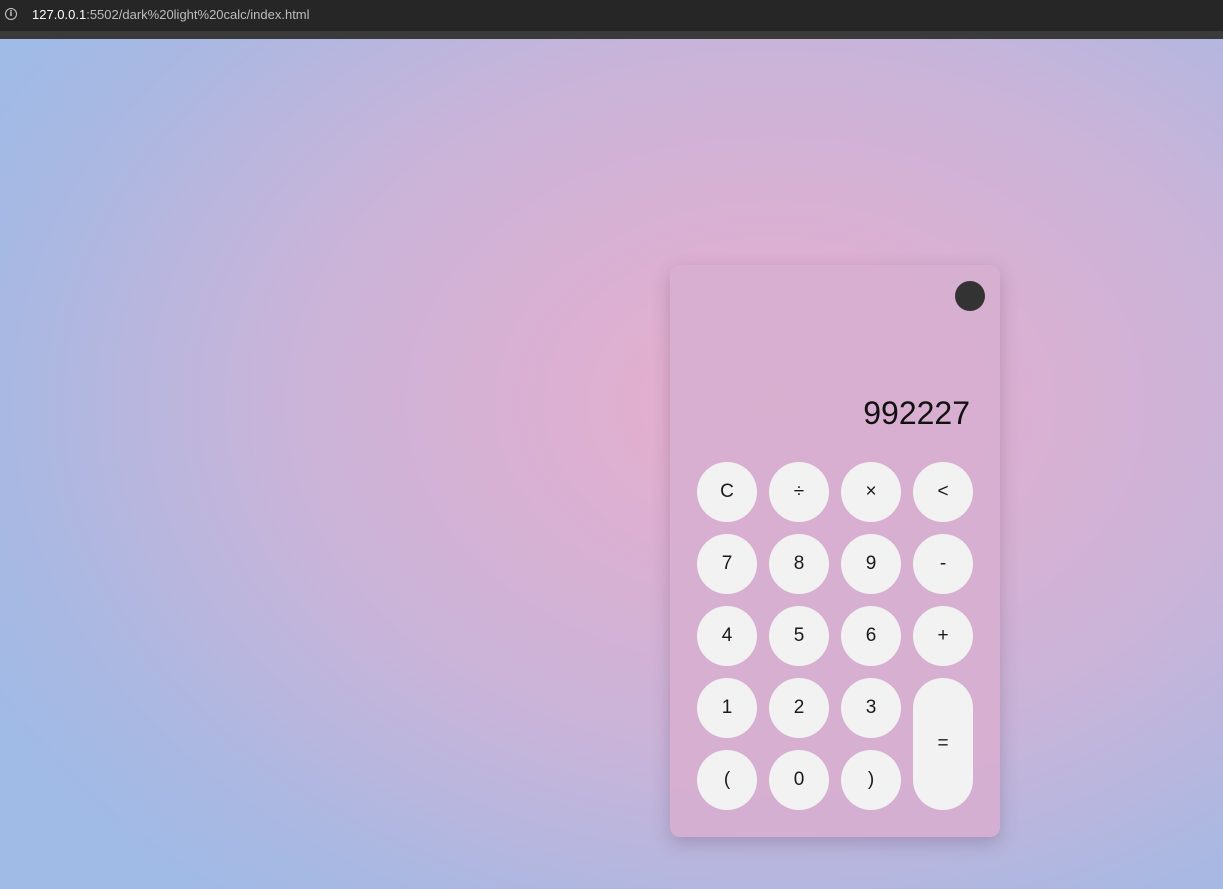 Image resolution: width=1223 pixels, height=889 pixels. What do you see at coordinates (799, 636) in the screenshot?
I see `digit-5-button: 5` at bounding box center [799, 636].